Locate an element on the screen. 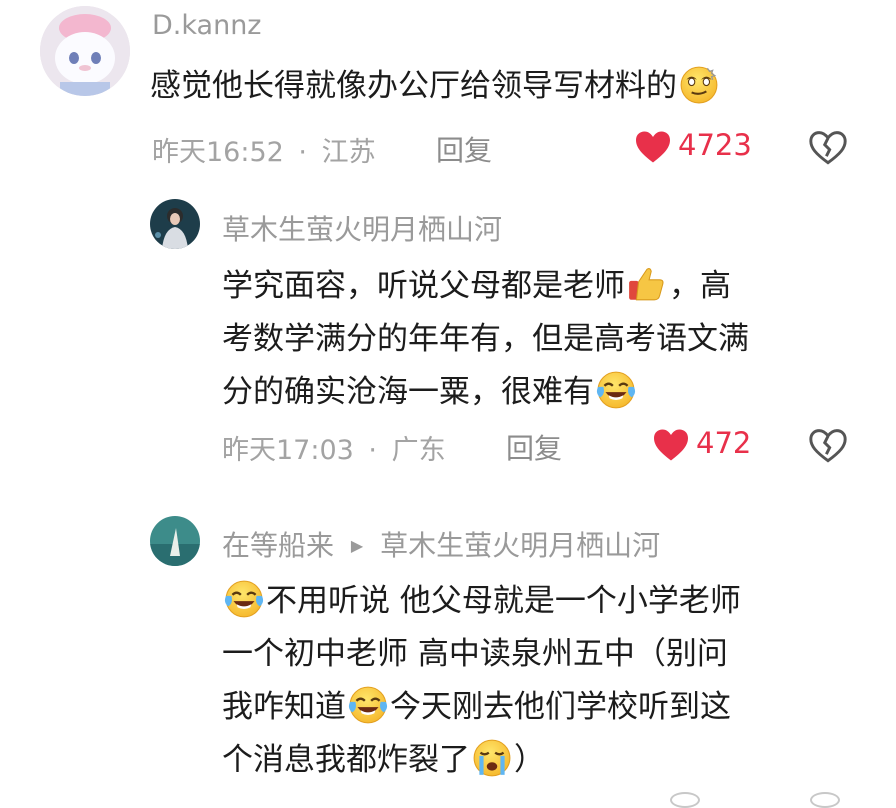 The width and height of the screenshot is (896, 808). emoji-crying is located at coordinates (492, 757).